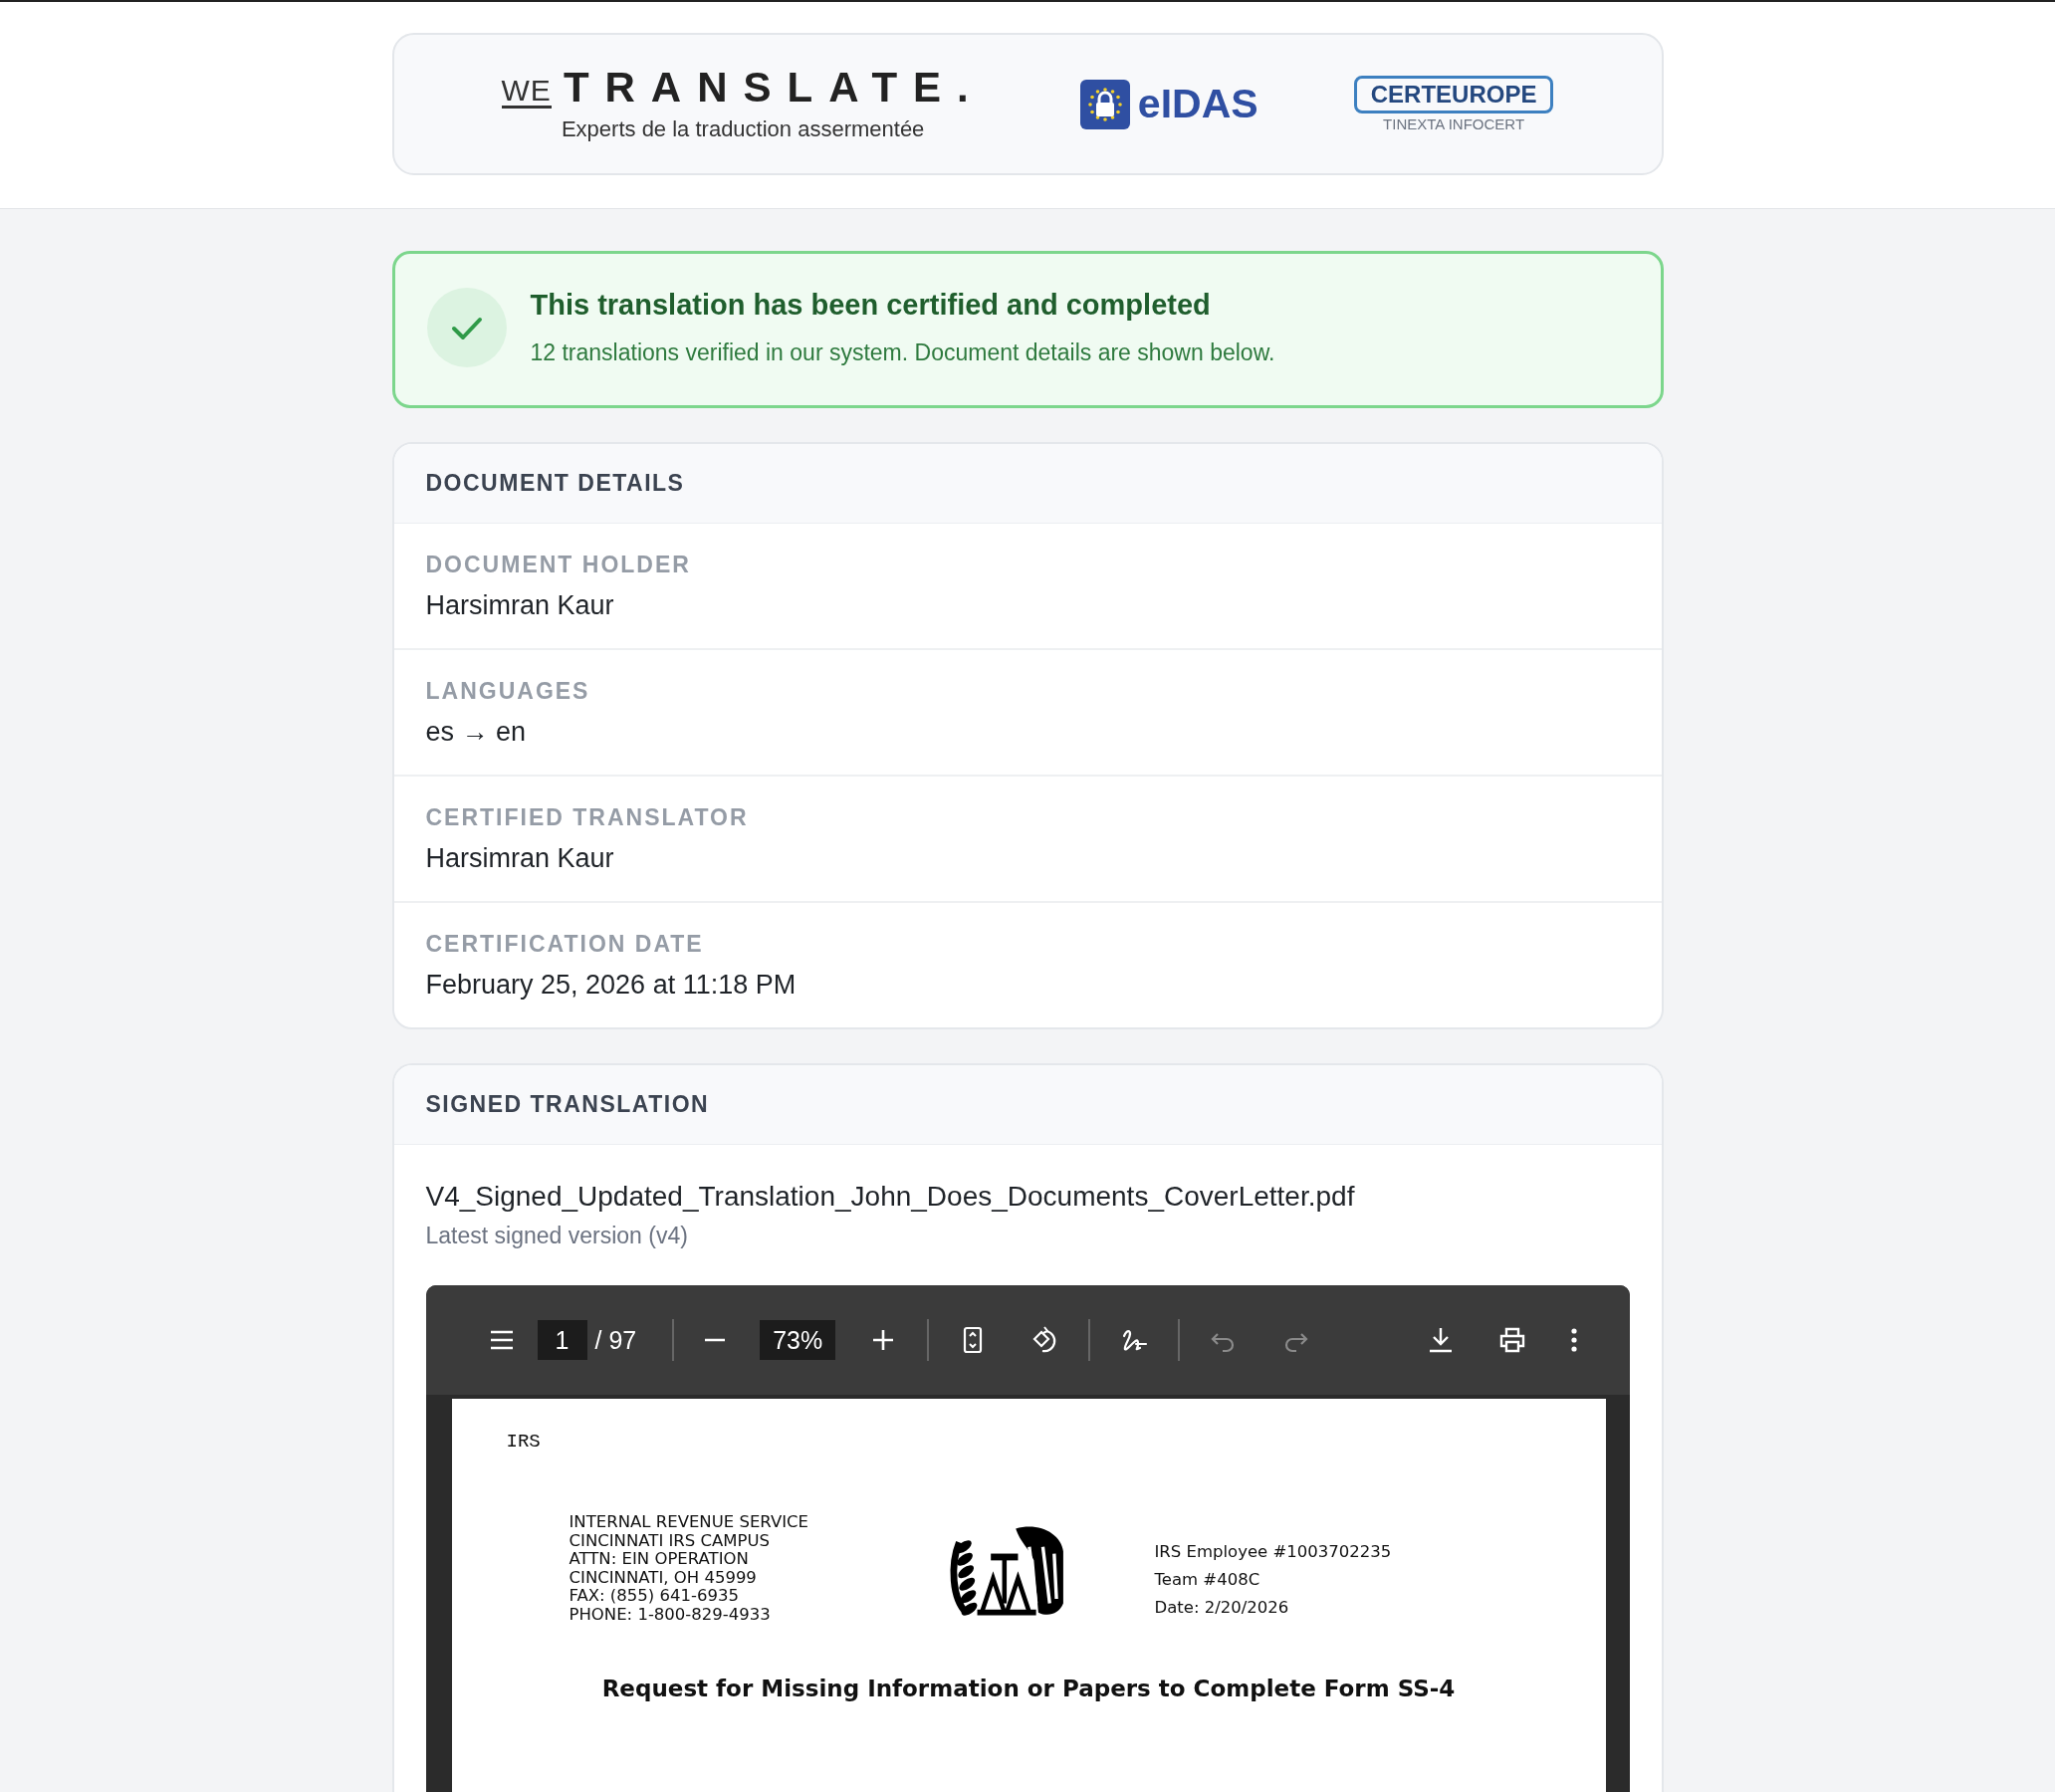 This screenshot has height=1792, width=2055. What do you see at coordinates (565, 945) in the screenshot?
I see `field-label: CERTIFICATION DATE` at bounding box center [565, 945].